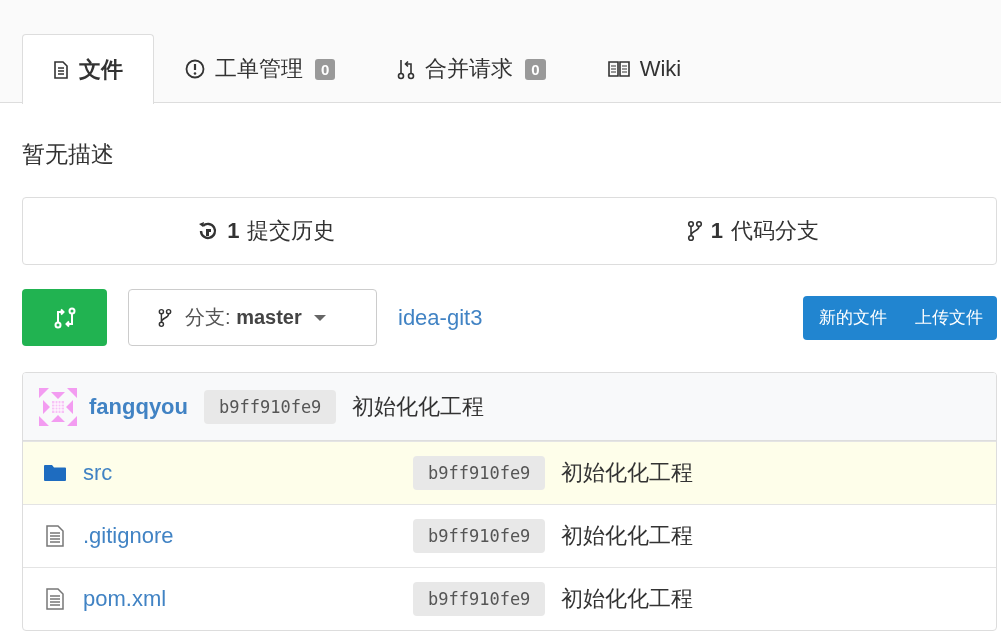 This screenshot has height=640, width=1001. Describe the element at coordinates (949, 317) in the screenshot. I see `file-action-button: 上传文件` at that location.